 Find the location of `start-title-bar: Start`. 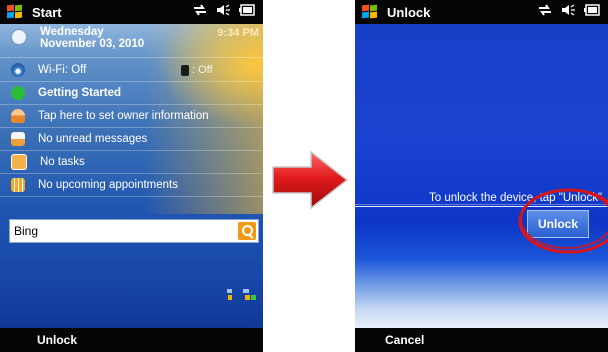

start-title-bar: Start is located at coordinates (131, 12).